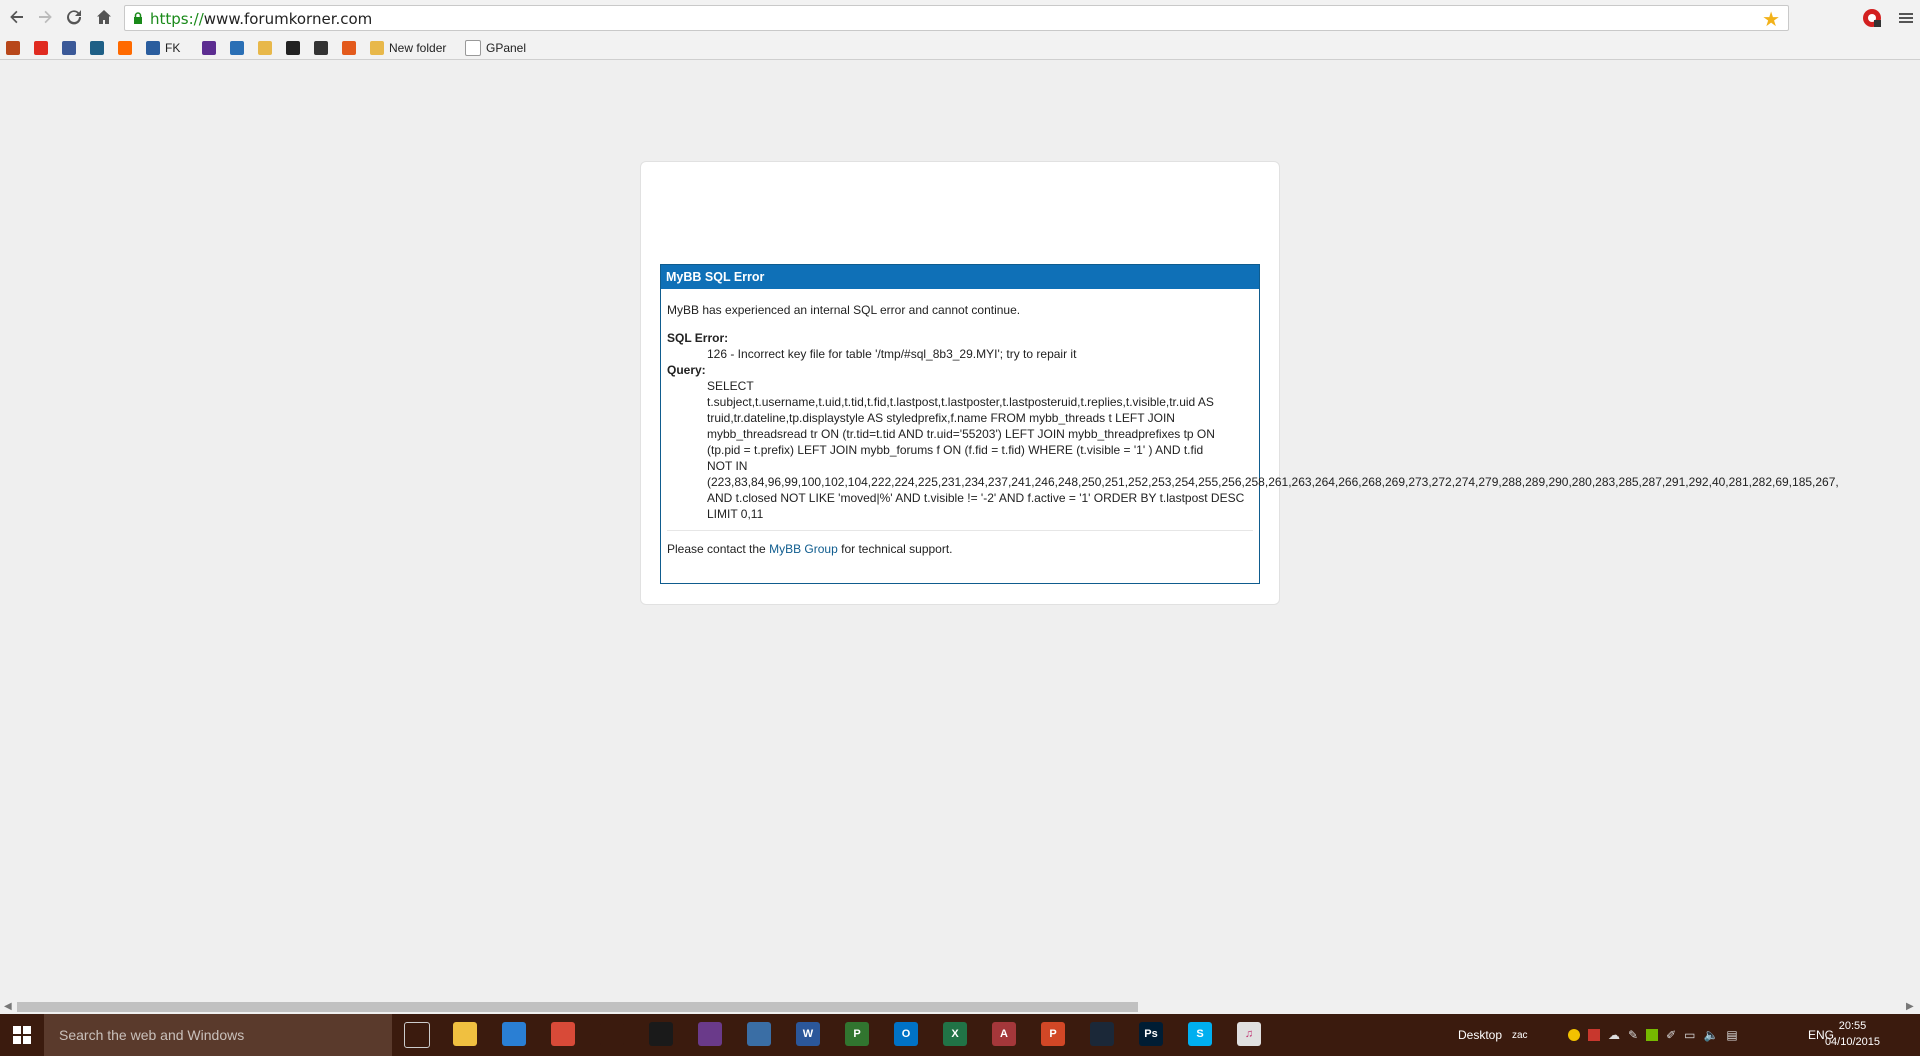 The height and width of the screenshot is (1056, 1920). Describe the element at coordinates (293, 48) in the screenshot. I see `e-circle-icon` at that location.